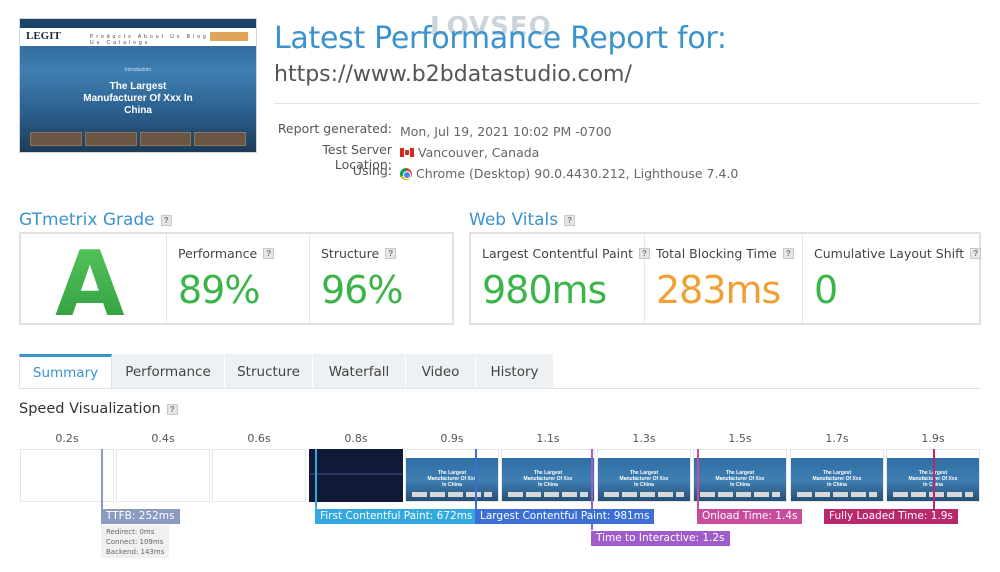 The height and width of the screenshot is (572, 1000). What do you see at coordinates (334, 128) in the screenshot?
I see `meta-key: Report generated:` at bounding box center [334, 128].